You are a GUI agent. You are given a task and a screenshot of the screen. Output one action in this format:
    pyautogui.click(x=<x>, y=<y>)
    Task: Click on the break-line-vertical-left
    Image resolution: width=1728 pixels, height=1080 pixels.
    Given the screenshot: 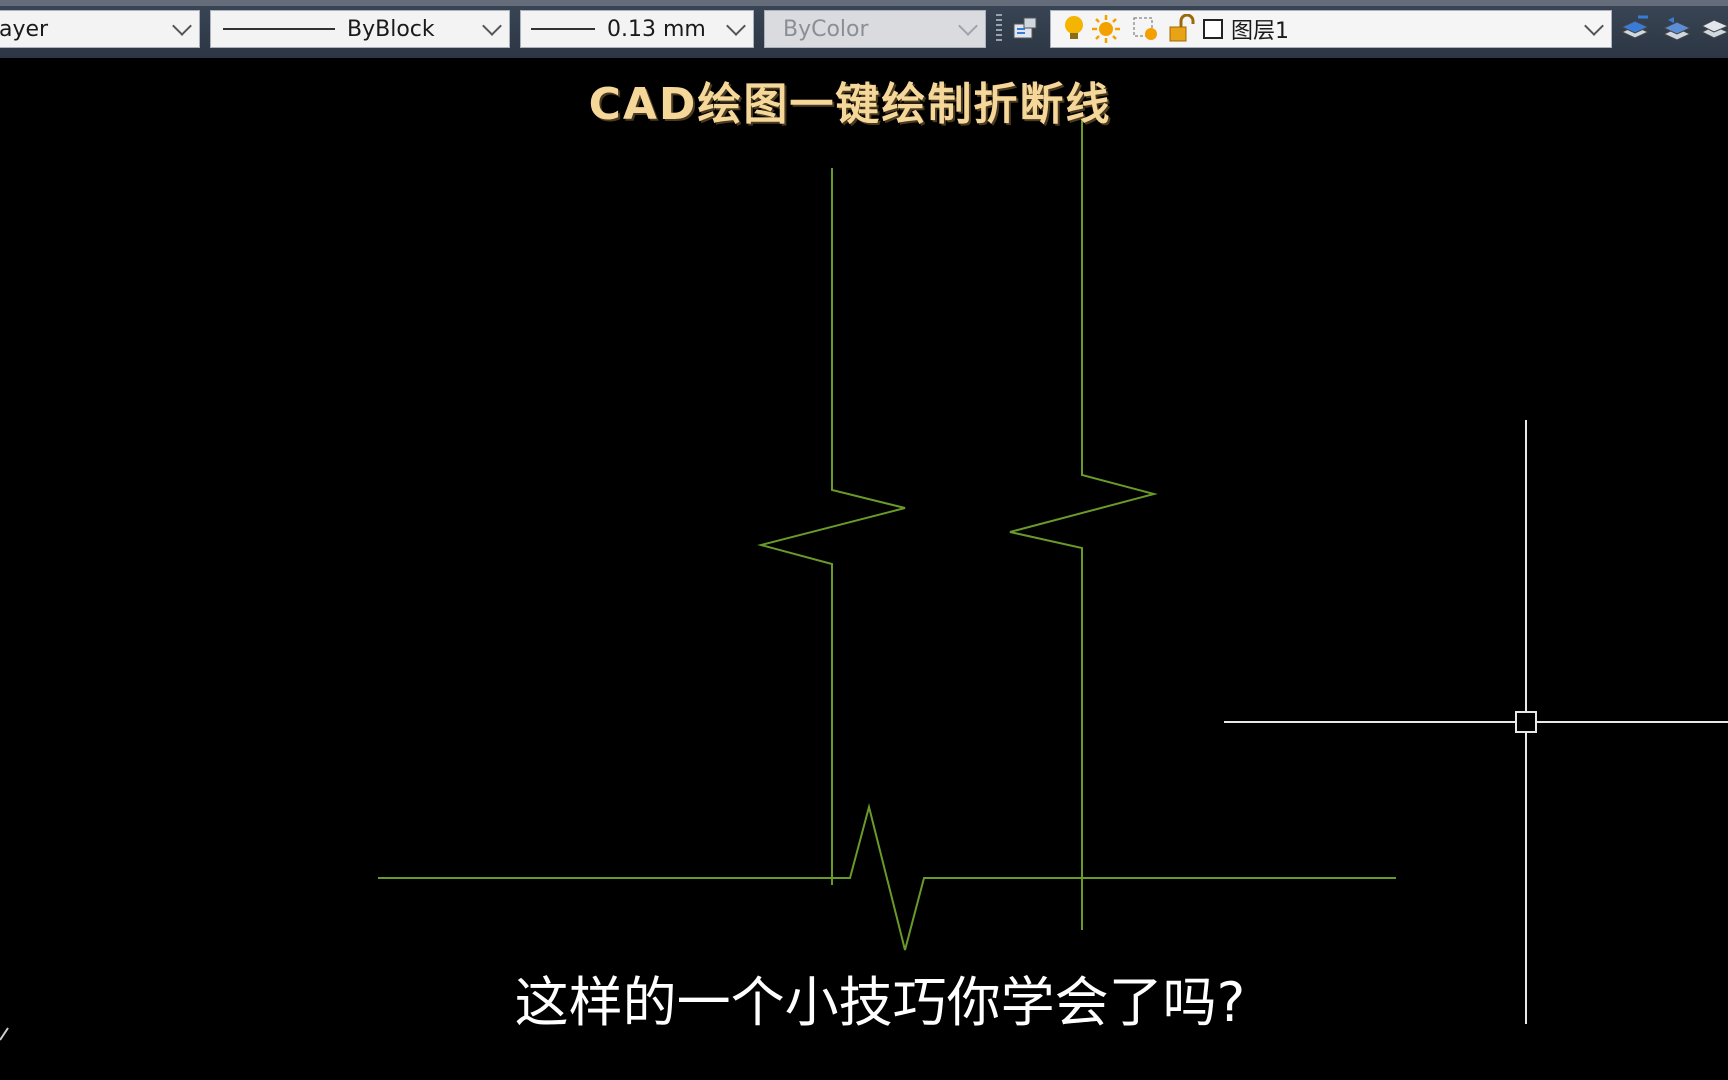 What is the action you would take?
    pyautogui.click(x=831, y=526)
    